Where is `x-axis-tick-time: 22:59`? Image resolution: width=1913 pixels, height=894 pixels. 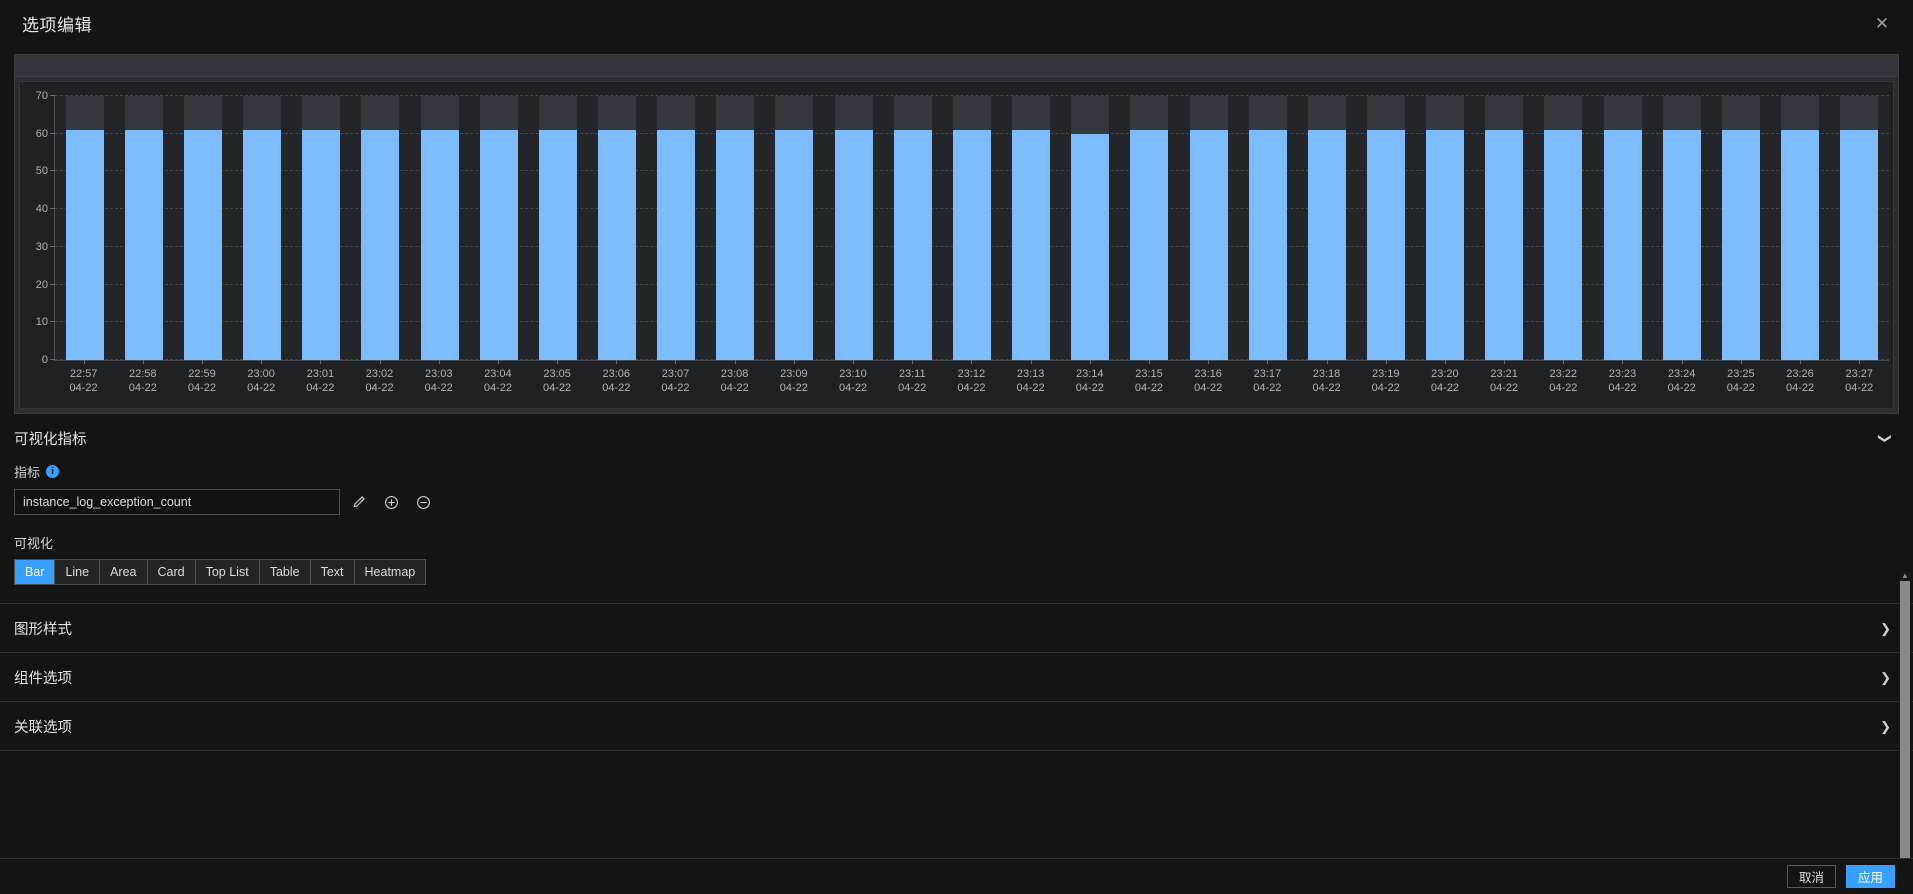
x-axis-tick-time: 22:59 is located at coordinates (202, 374).